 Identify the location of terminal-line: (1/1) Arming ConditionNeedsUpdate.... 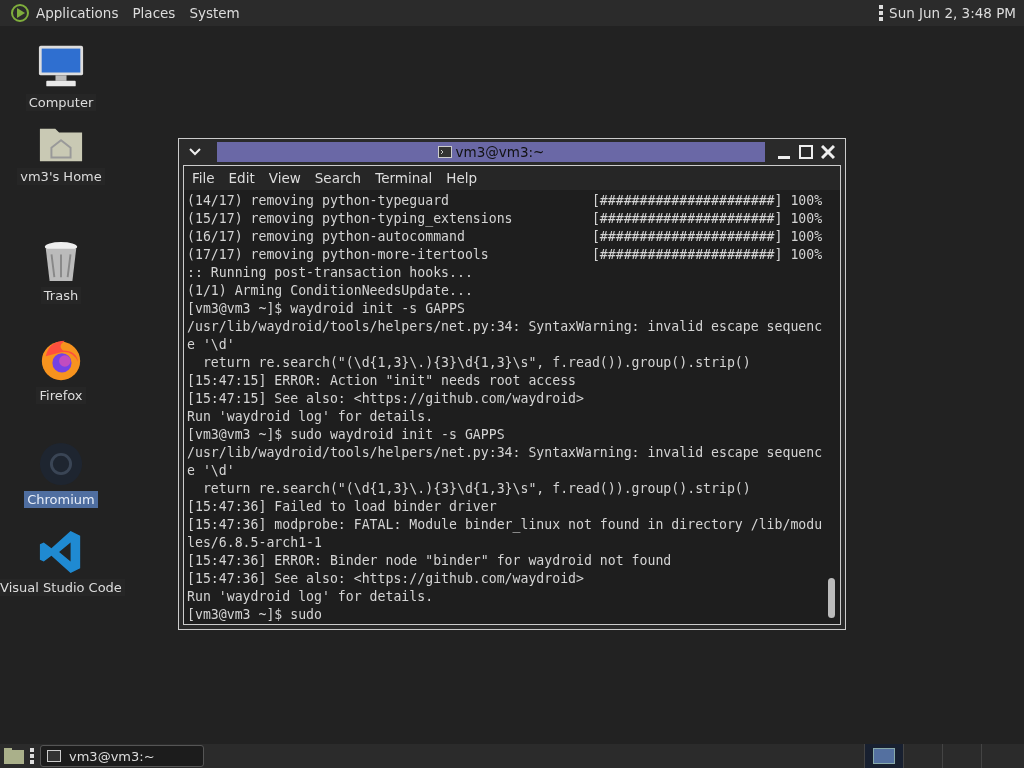
(330, 291).